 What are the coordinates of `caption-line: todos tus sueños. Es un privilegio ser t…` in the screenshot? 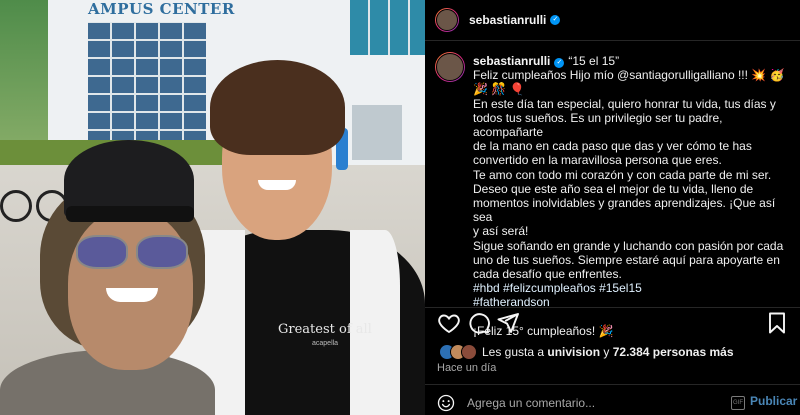 It's located at (598, 125).